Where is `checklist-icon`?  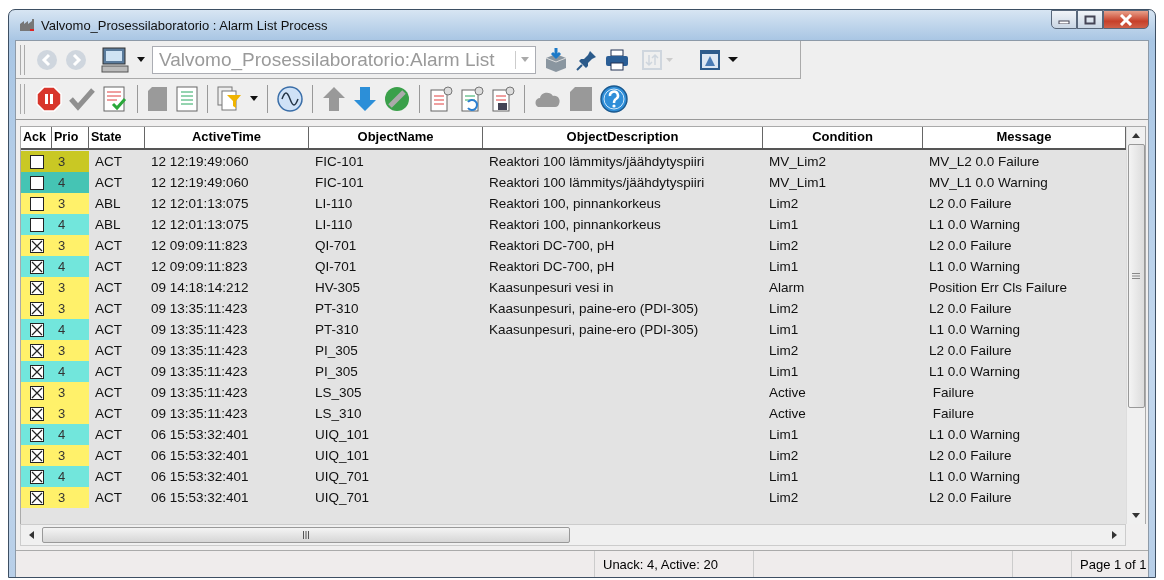
checklist-icon is located at coordinates (115, 99).